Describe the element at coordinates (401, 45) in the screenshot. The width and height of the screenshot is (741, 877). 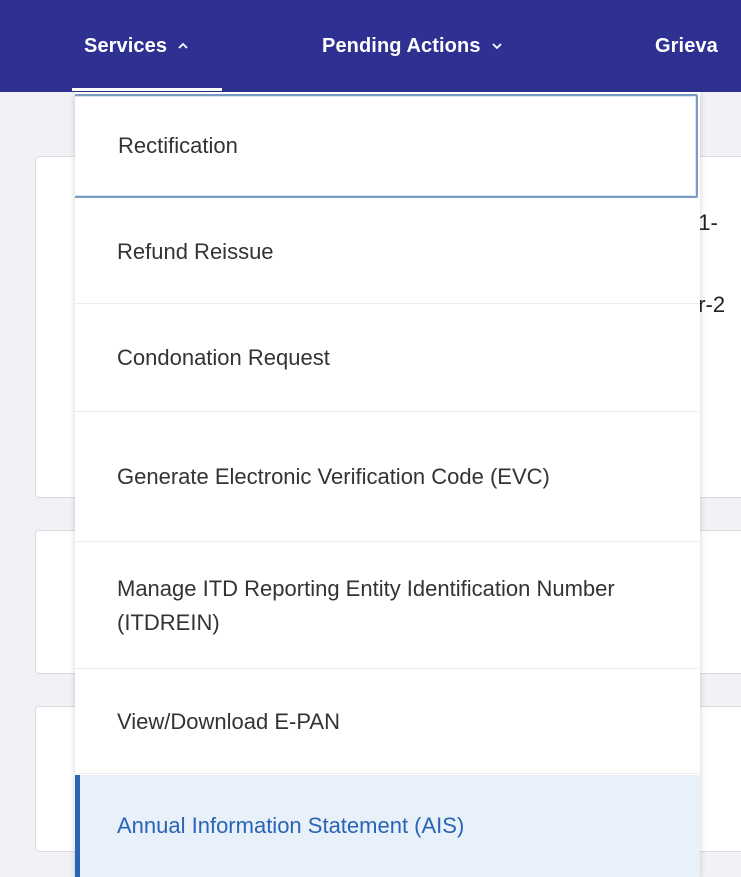
I see `nav-pending-actions-label: Pending Actions` at that location.